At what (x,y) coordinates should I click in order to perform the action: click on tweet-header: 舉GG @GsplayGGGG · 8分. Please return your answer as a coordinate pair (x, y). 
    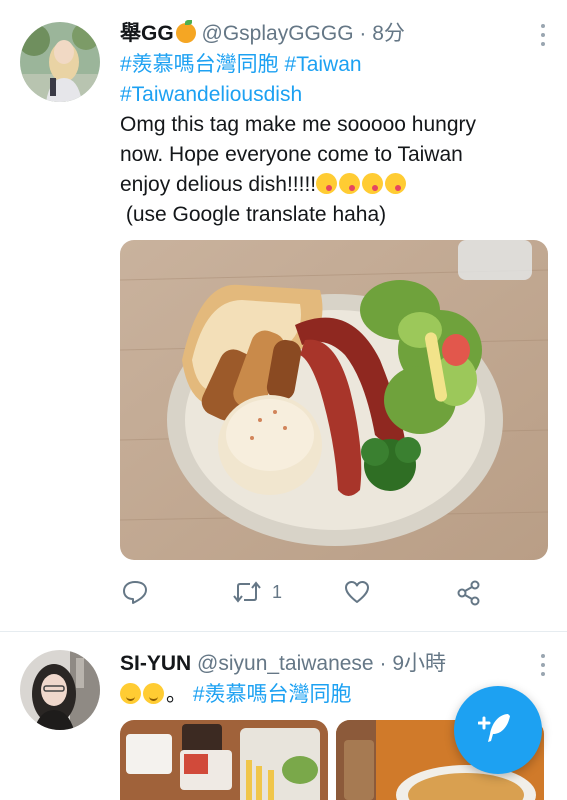
    Looking at the image, I should click on (336, 35).